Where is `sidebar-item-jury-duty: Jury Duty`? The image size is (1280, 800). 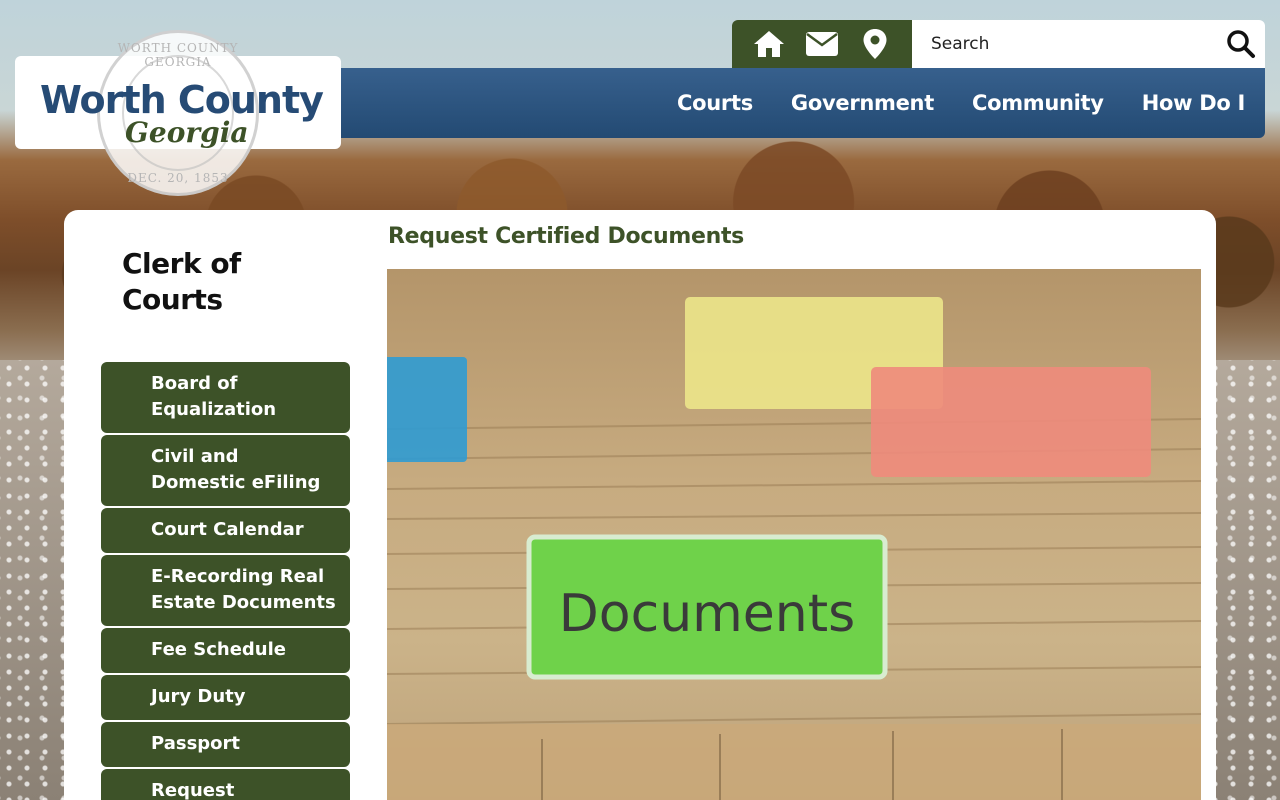
sidebar-item-jury-duty: Jury Duty is located at coordinates (225, 697).